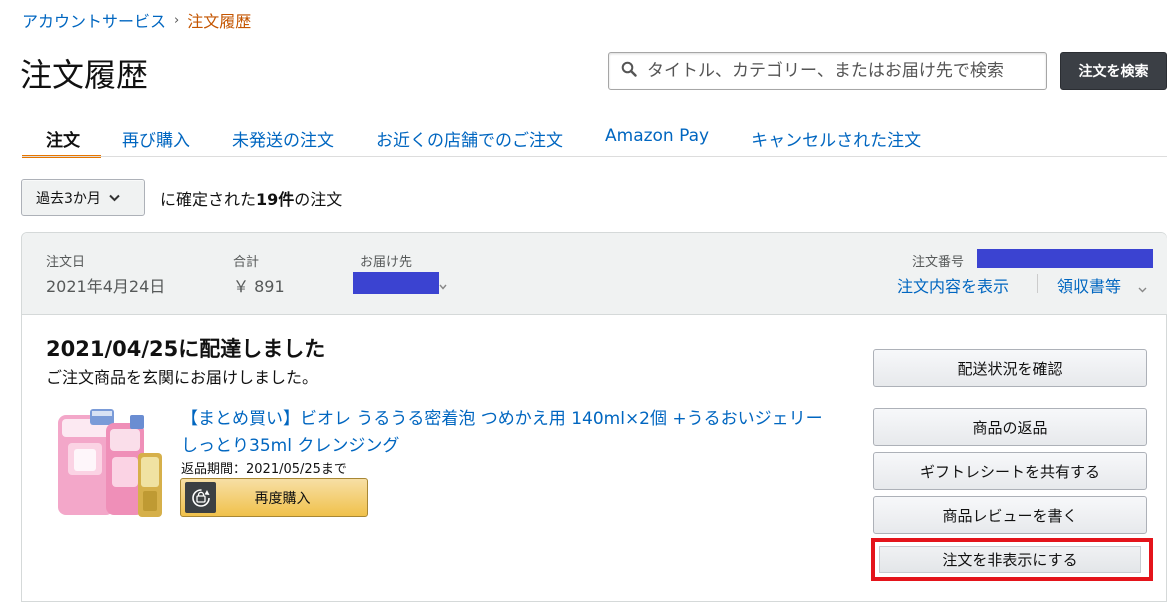 Image resolution: width=1167 pixels, height=602 pixels. What do you see at coordinates (1010, 368) in the screenshot?
I see `track-package-button: 配送状況を確認` at bounding box center [1010, 368].